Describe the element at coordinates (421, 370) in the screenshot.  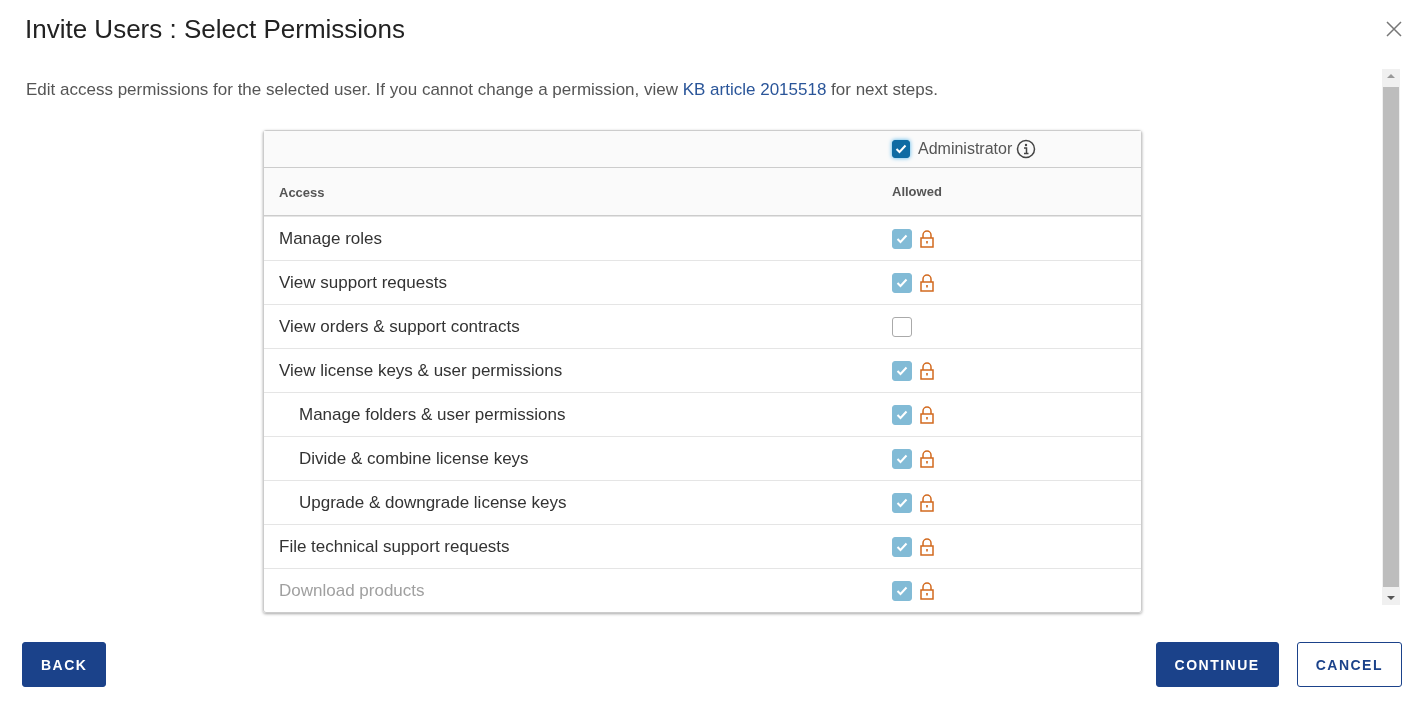
I see `permission-label: View license keys & user permissions` at that location.